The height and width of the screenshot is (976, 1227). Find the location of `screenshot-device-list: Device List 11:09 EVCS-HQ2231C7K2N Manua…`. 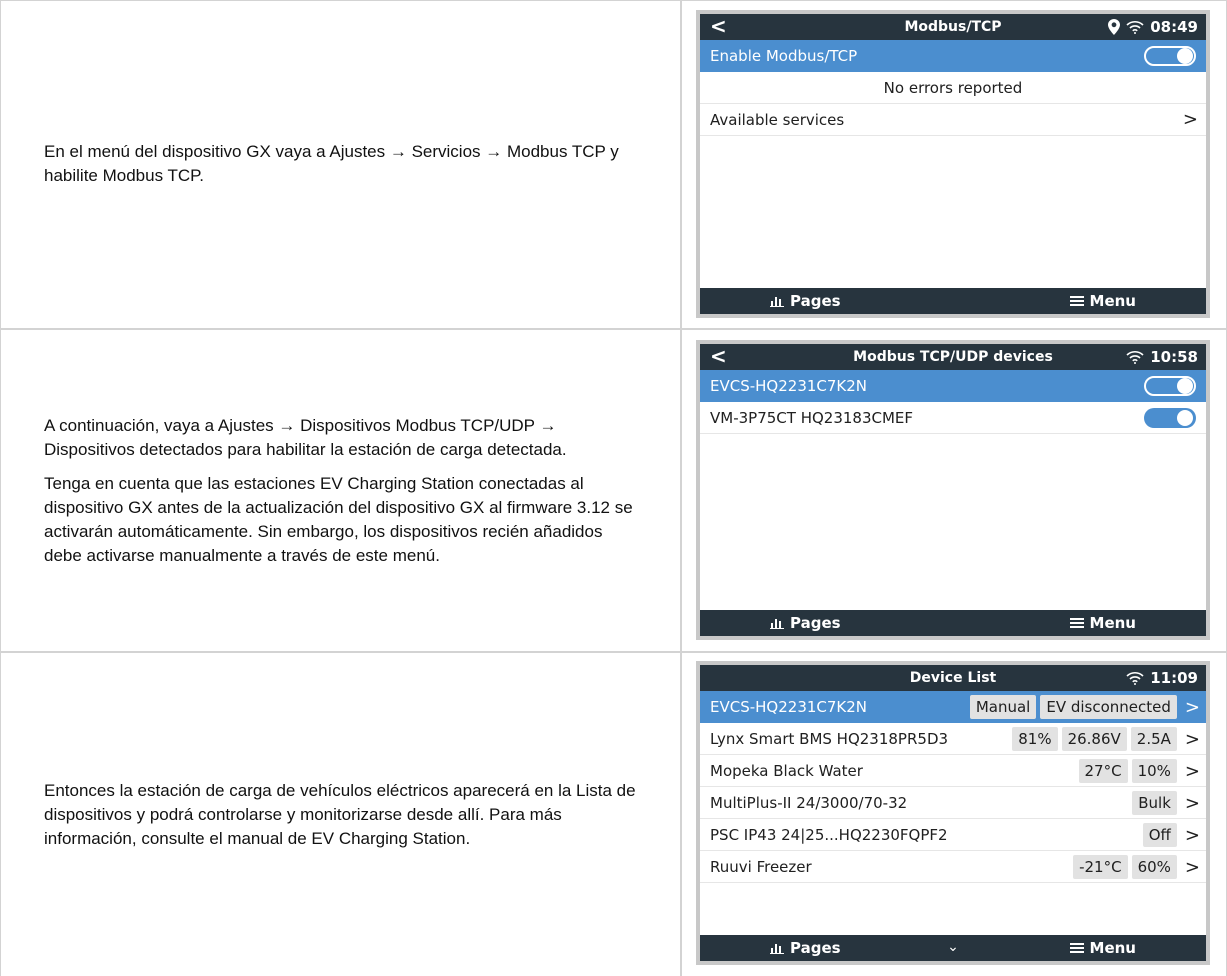

screenshot-device-list: Device List 11:09 EVCS-HQ2231C7K2N Manua… is located at coordinates (953, 813).